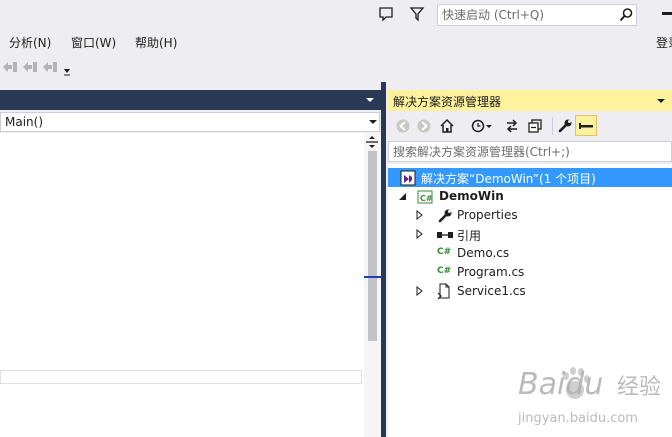 The image size is (672, 437). I want to click on svg-text: C#, so click(426, 198).